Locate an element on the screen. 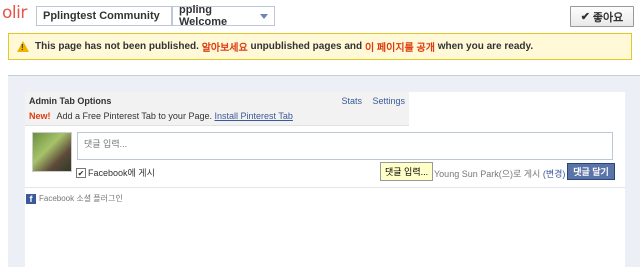 Image resolution: width=640 pixels, height=267 pixels. like-button: ✔ 좋아요 is located at coordinates (602, 16).